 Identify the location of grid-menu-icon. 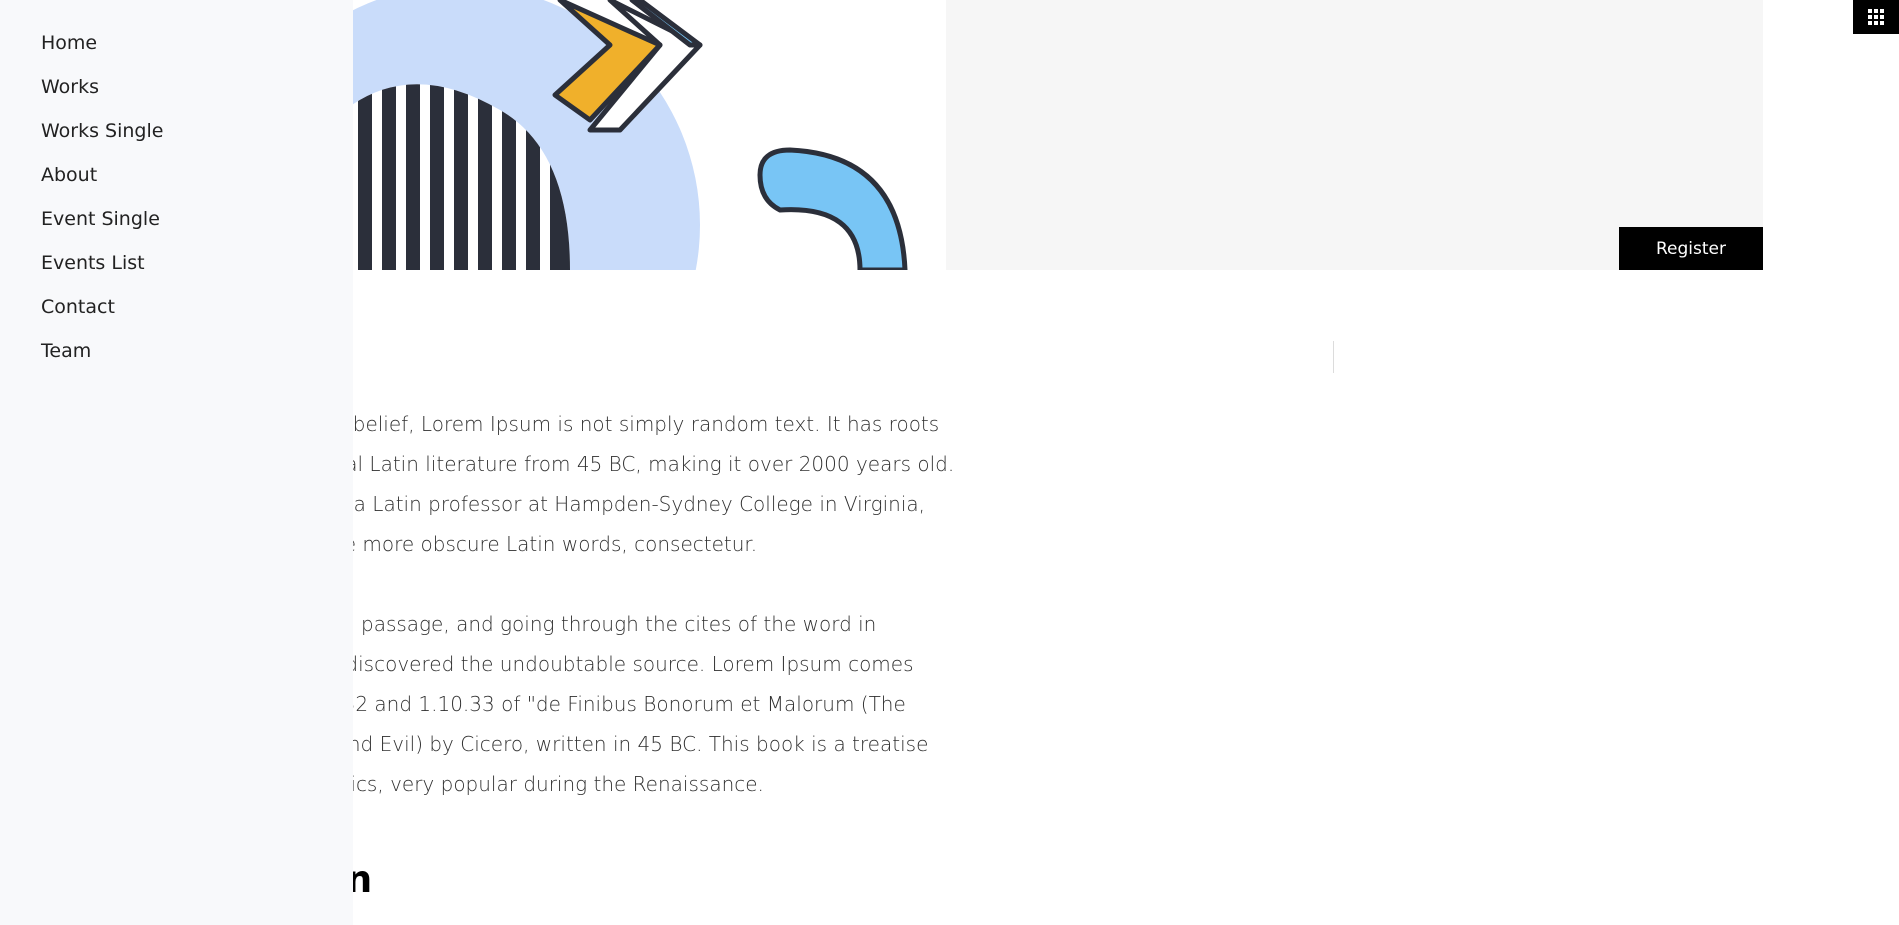
(1876, 17).